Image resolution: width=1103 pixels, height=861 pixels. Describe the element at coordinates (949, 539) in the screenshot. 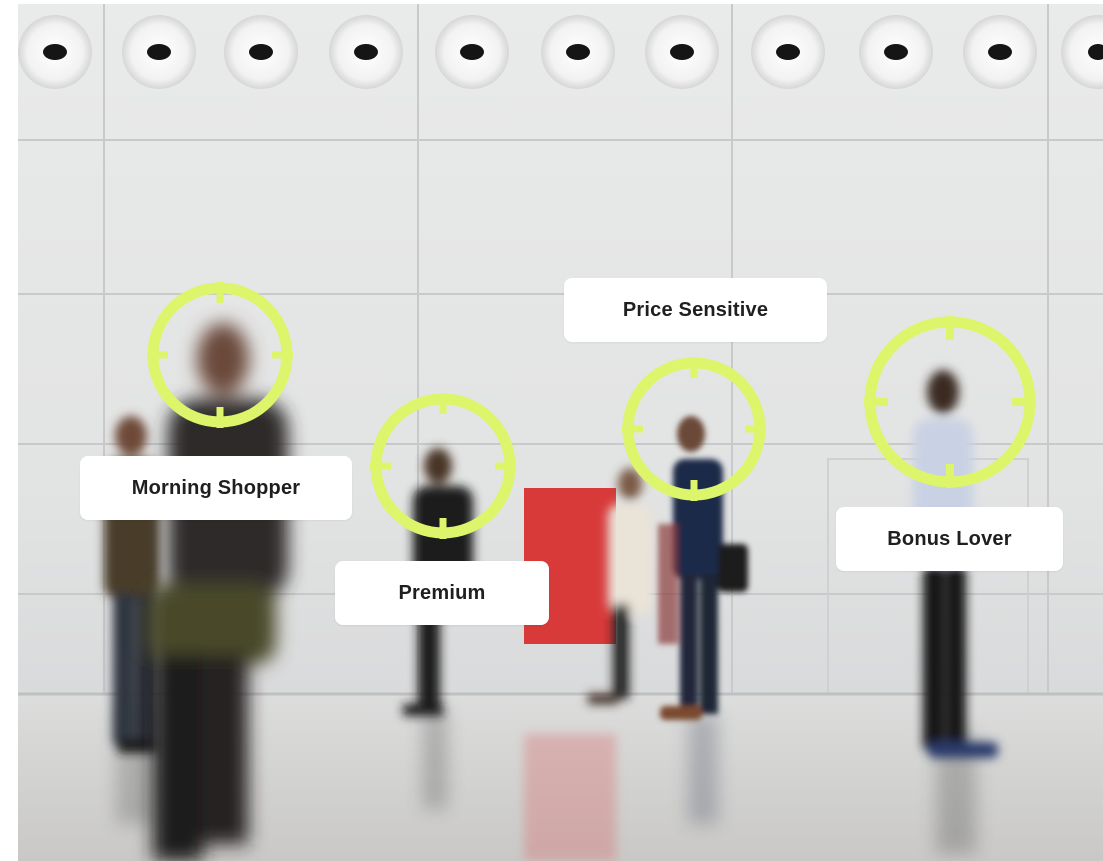

I see `label-bonus-lover: Bonus Lover` at that location.